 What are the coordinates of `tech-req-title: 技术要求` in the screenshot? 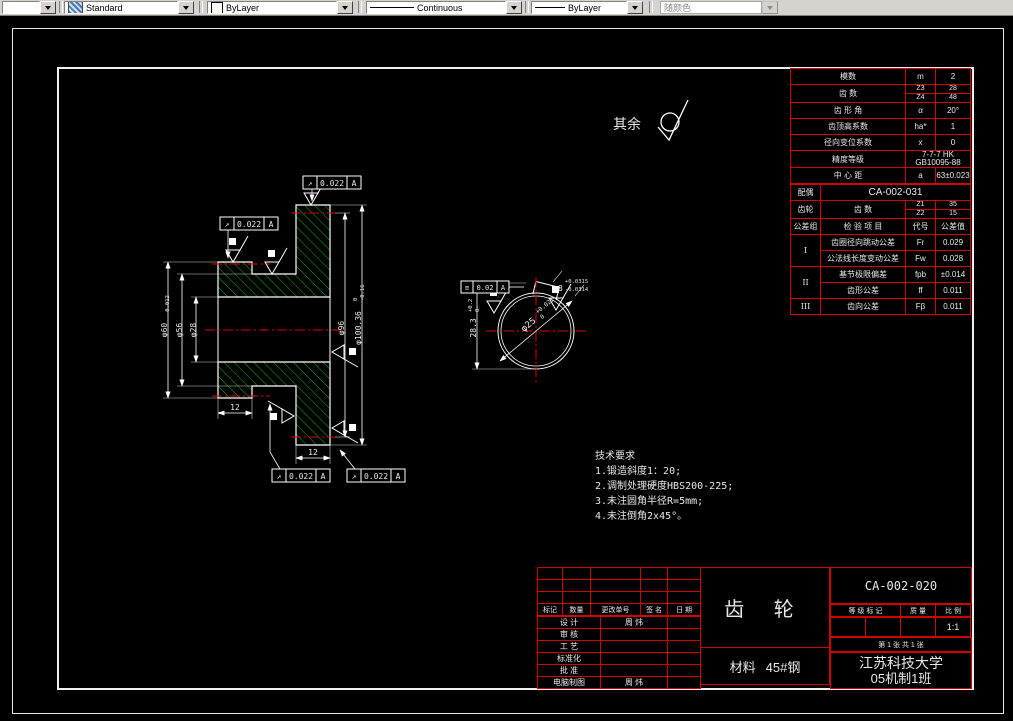 It's located at (615, 456).